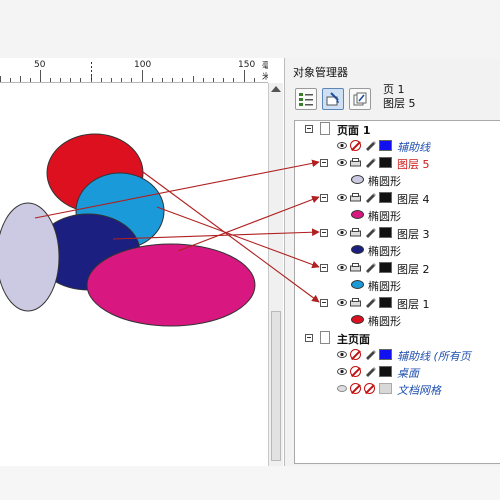 The height and width of the screenshot is (500, 500). I want to click on tree-row-layer: 辅助线, so click(397, 146).